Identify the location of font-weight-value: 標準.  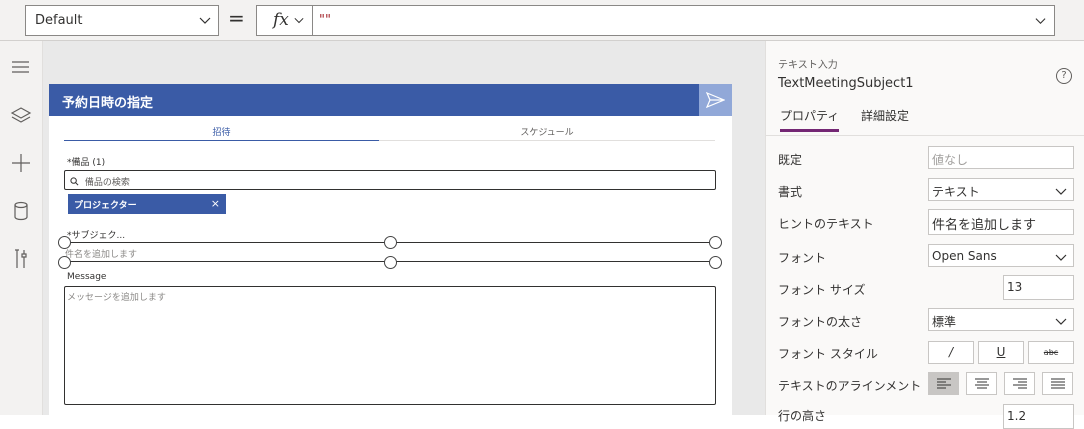
(944, 322).